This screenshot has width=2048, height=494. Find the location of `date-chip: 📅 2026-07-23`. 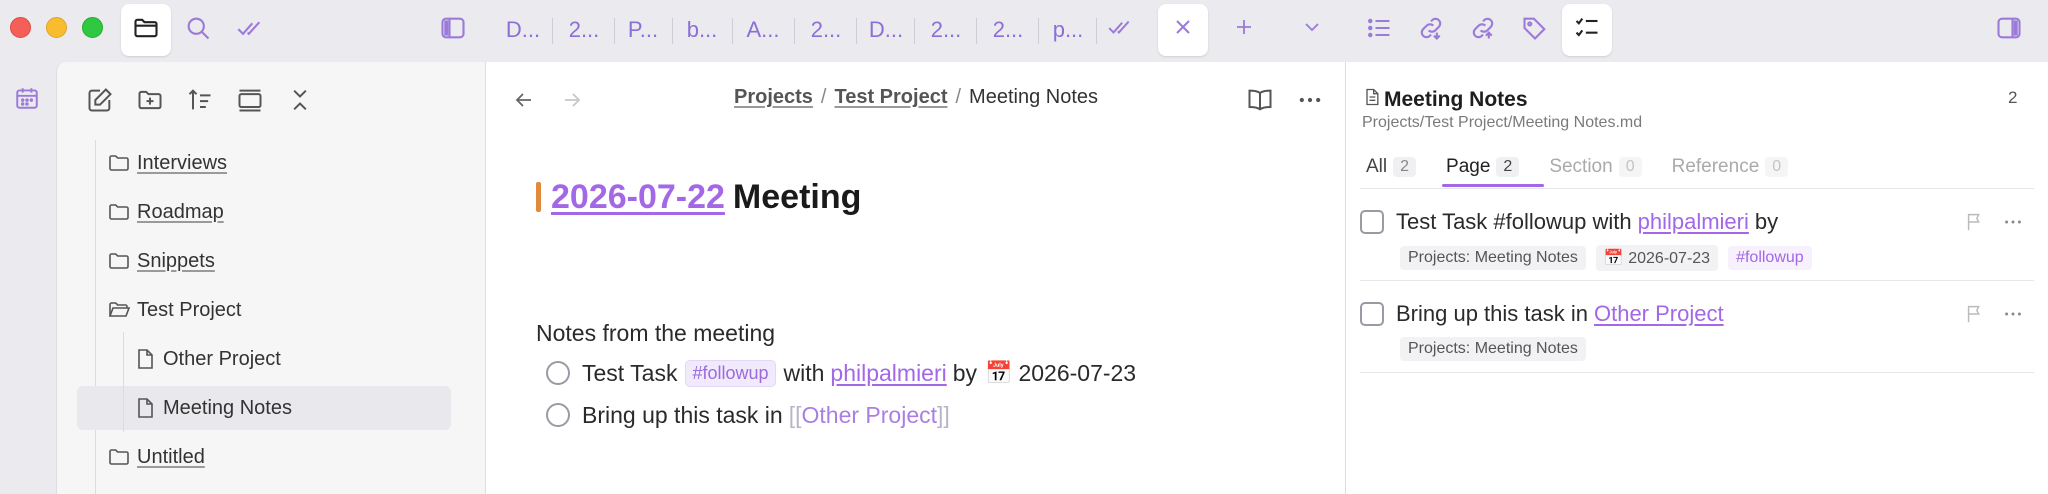

date-chip: 📅 2026-07-23 is located at coordinates (1657, 258).